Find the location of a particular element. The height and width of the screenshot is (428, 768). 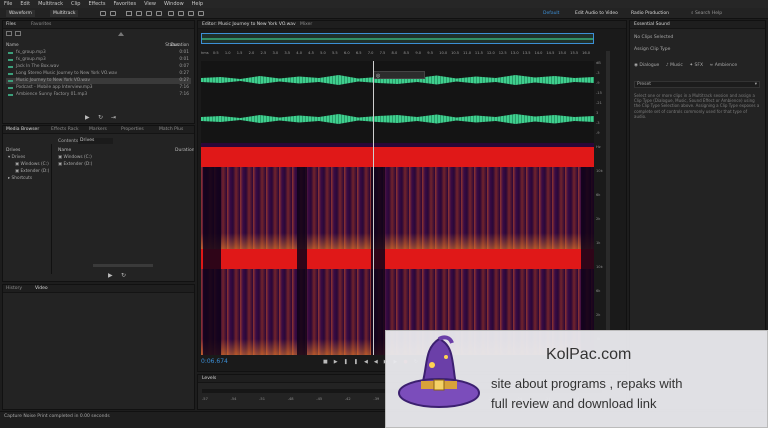

import-file-icon is located at coordinates (18, 33).